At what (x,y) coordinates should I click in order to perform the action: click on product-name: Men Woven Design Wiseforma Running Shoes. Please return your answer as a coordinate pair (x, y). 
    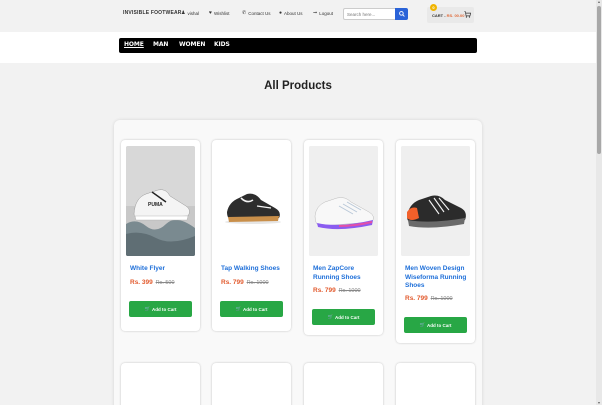
    Looking at the image, I should click on (438, 278).